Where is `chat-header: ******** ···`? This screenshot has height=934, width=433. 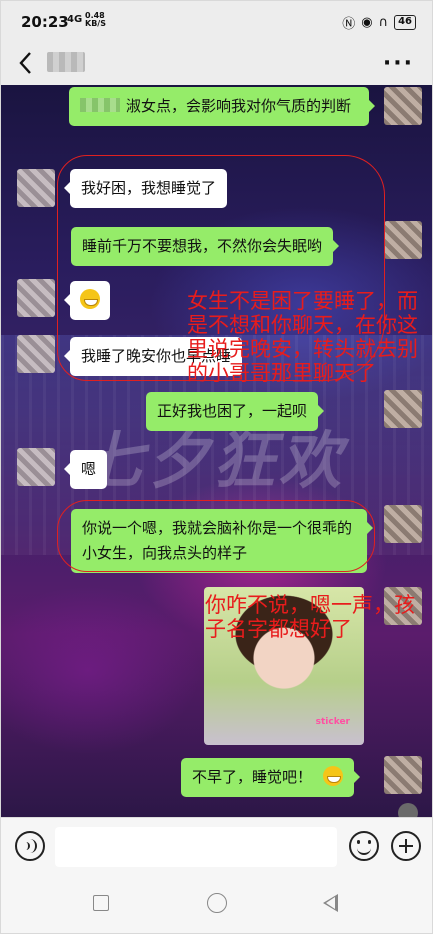
chat-header: ******** ··· is located at coordinates (216, 63).